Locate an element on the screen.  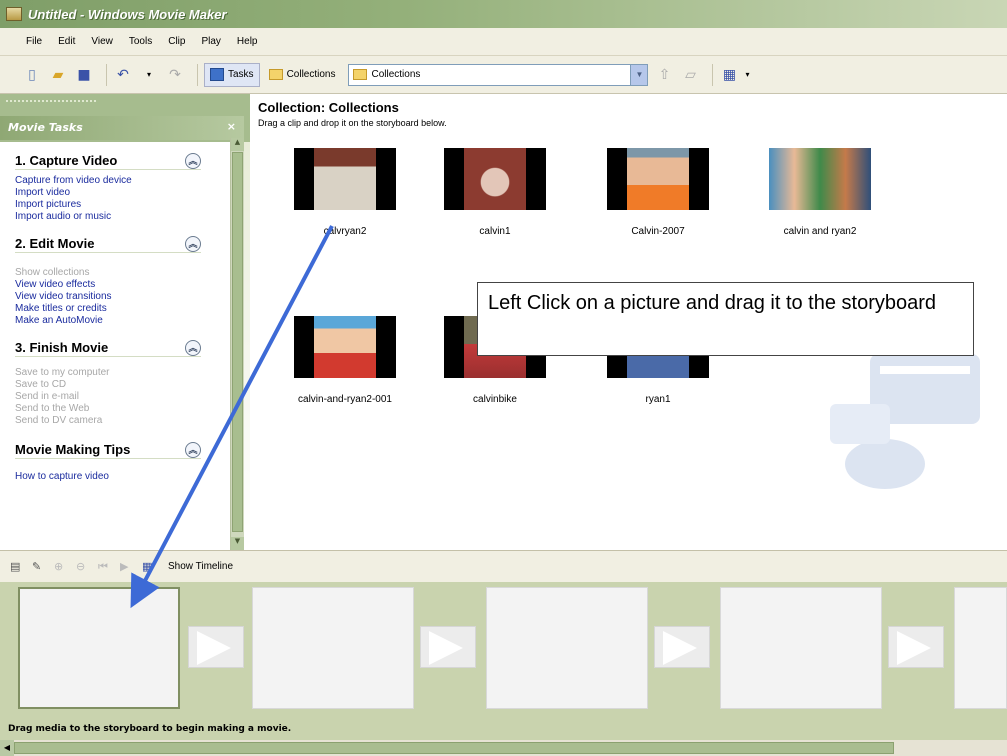
narrate-icon: ✎ is located at coordinates (39, 567).